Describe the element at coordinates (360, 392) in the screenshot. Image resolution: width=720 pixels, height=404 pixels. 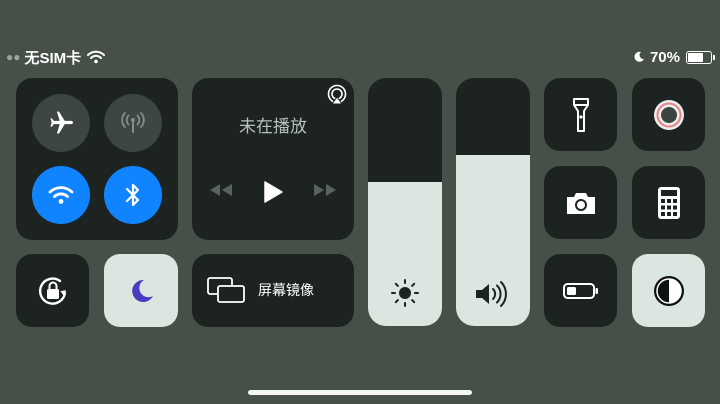
I see `home-indicator` at that location.